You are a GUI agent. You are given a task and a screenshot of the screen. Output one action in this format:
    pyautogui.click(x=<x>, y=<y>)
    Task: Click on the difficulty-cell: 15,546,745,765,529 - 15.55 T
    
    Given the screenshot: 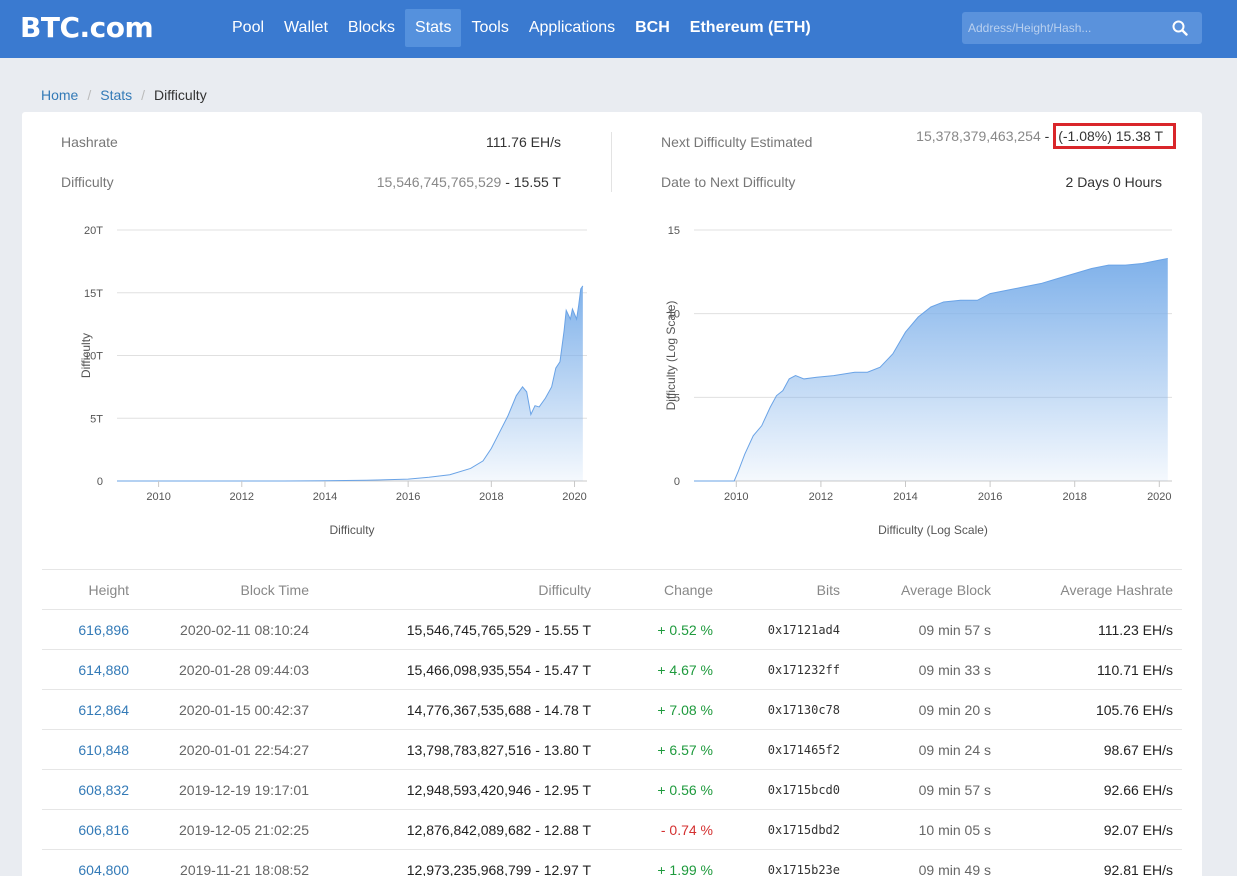 What is the action you would take?
    pyautogui.click(x=498, y=629)
    